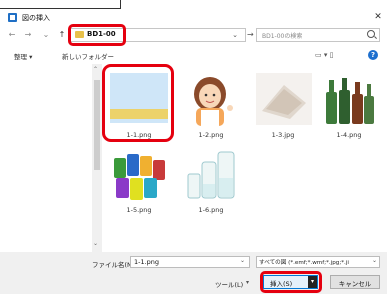 This screenshot has width=387, height=294. Describe the element at coordinates (282, 36) in the screenshot. I see `search-placeholder: BD1-00の検索` at that location.